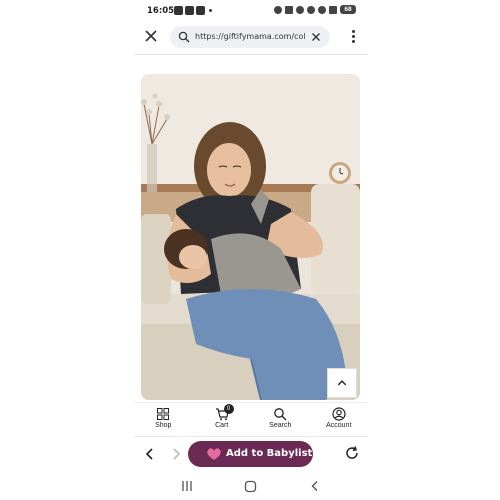 The height and width of the screenshot is (500, 500). Describe the element at coordinates (278, 9) in the screenshot. I see `dnd-icon` at that location.